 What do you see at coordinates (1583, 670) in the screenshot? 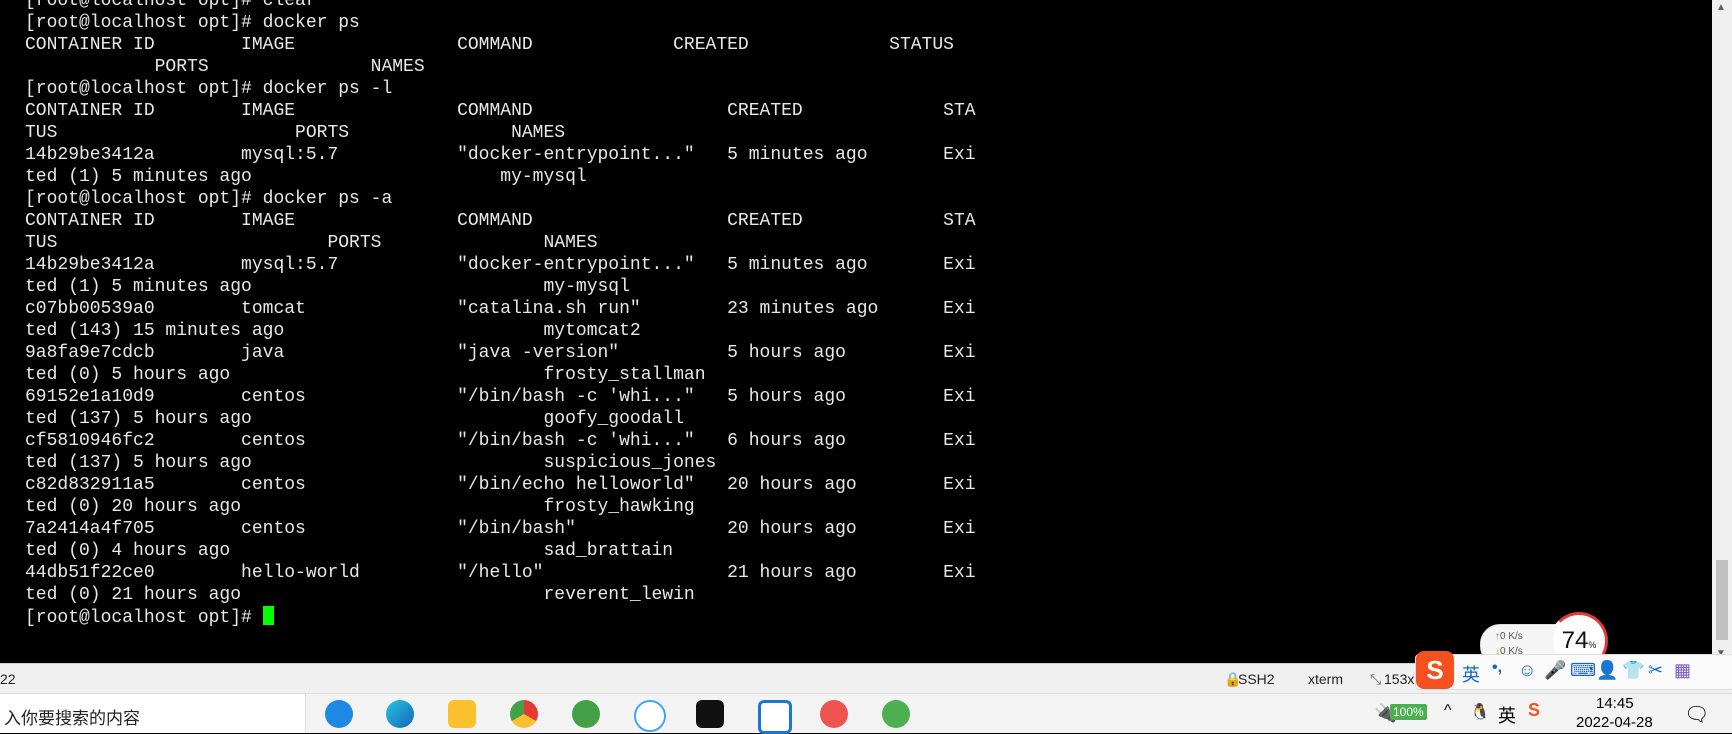
I see `keyboard-icon: ⌨` at bounding box center [1583, 670].